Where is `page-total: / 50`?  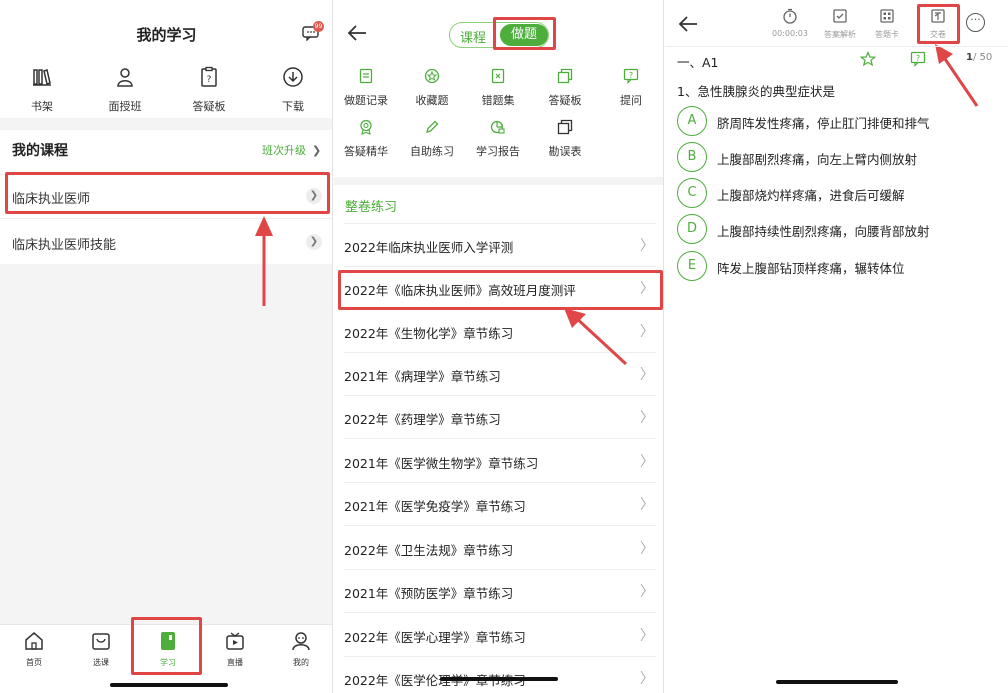 page-total: / 50 is located at coordinates (982, 57).